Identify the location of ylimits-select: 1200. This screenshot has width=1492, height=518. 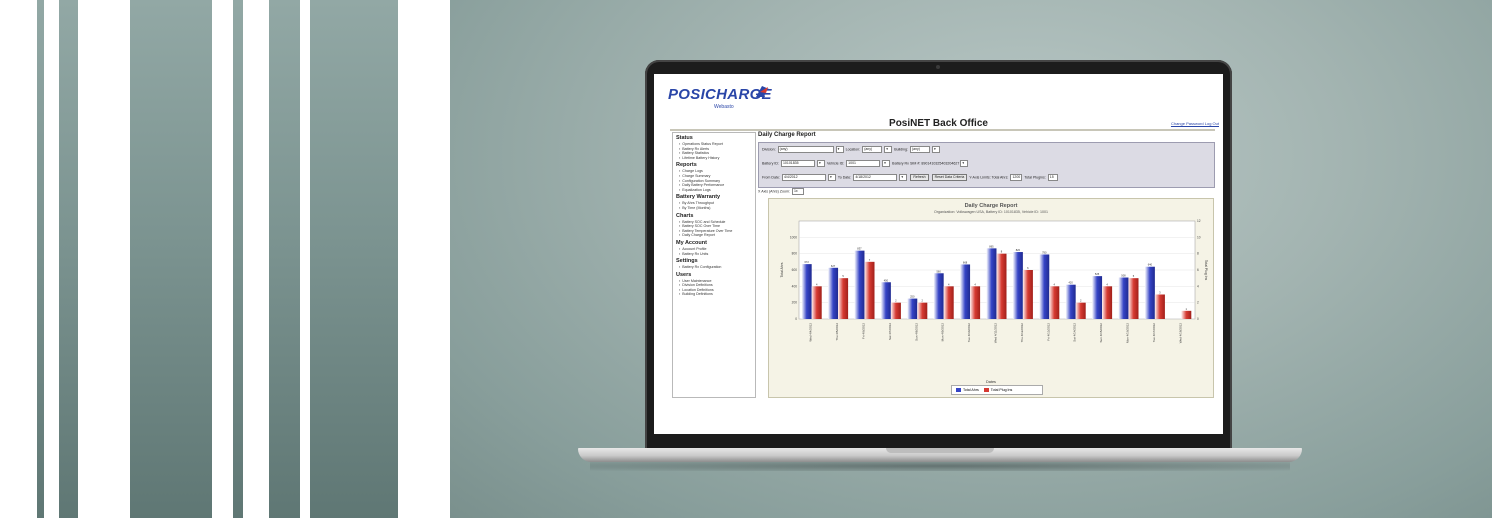
(1016, 177).